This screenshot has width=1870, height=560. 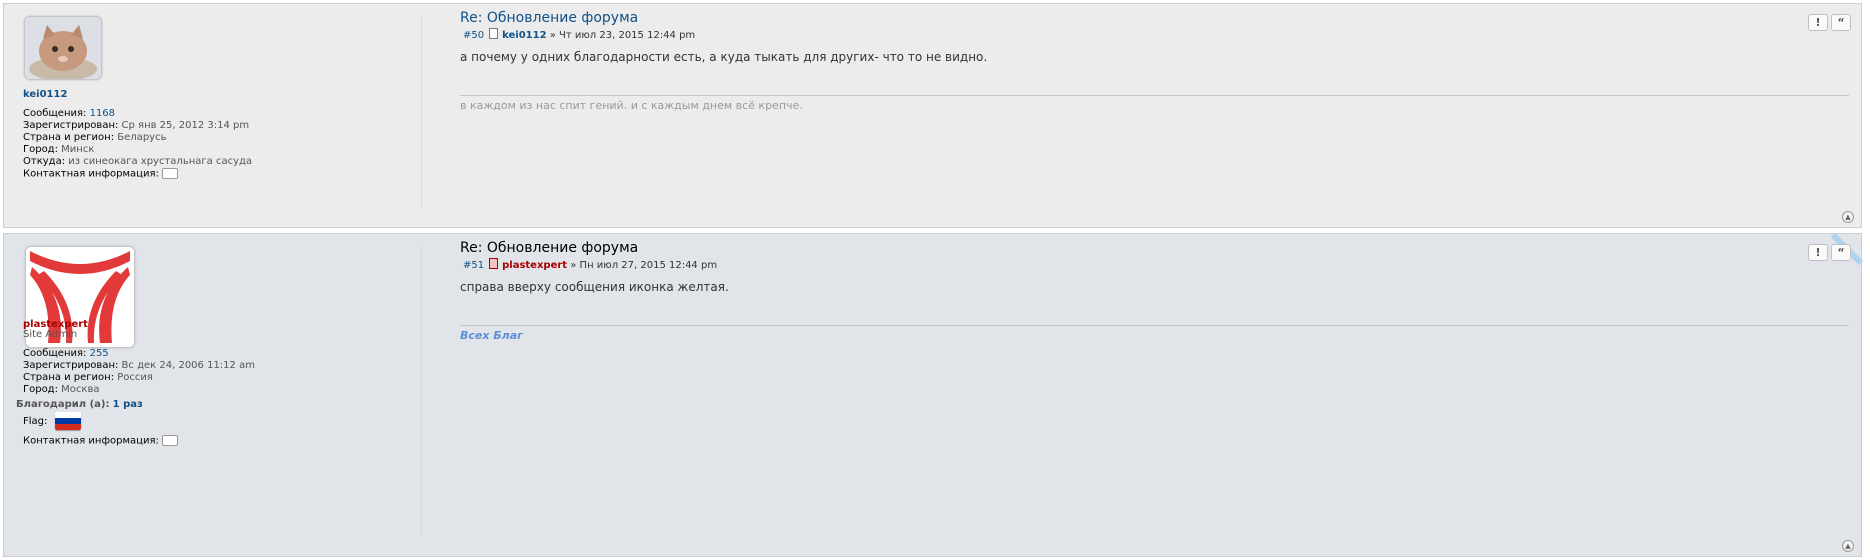 I want to click on russia-flag-icon, so click(x=67, y=421).